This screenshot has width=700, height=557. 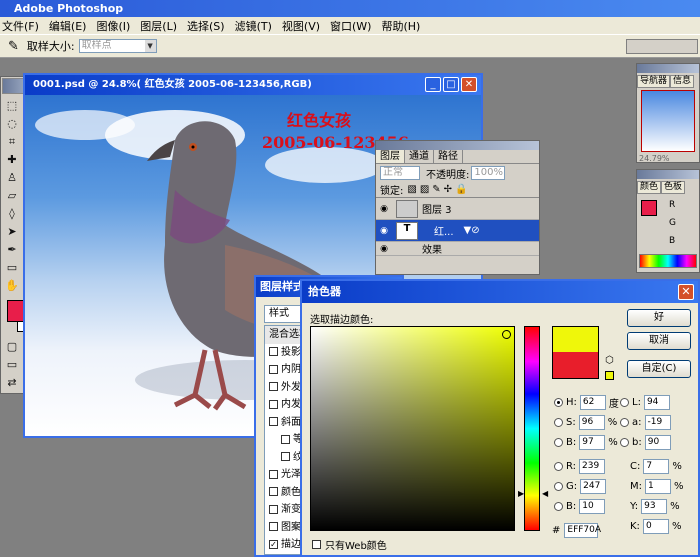 What do you see at coordinates (12, 195) in the screenshot?
I see `eraser-tool-icon: ▱` at bounding box center [12, 195].